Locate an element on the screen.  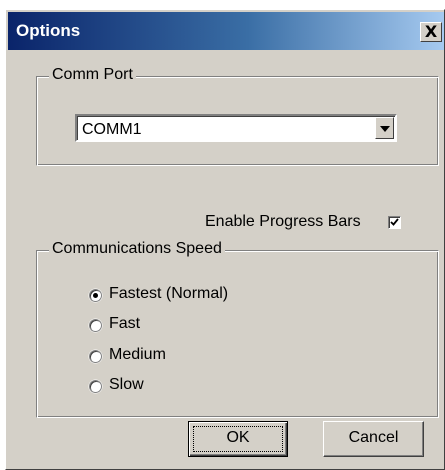
close-button: X is located at coordinates (431, 32).